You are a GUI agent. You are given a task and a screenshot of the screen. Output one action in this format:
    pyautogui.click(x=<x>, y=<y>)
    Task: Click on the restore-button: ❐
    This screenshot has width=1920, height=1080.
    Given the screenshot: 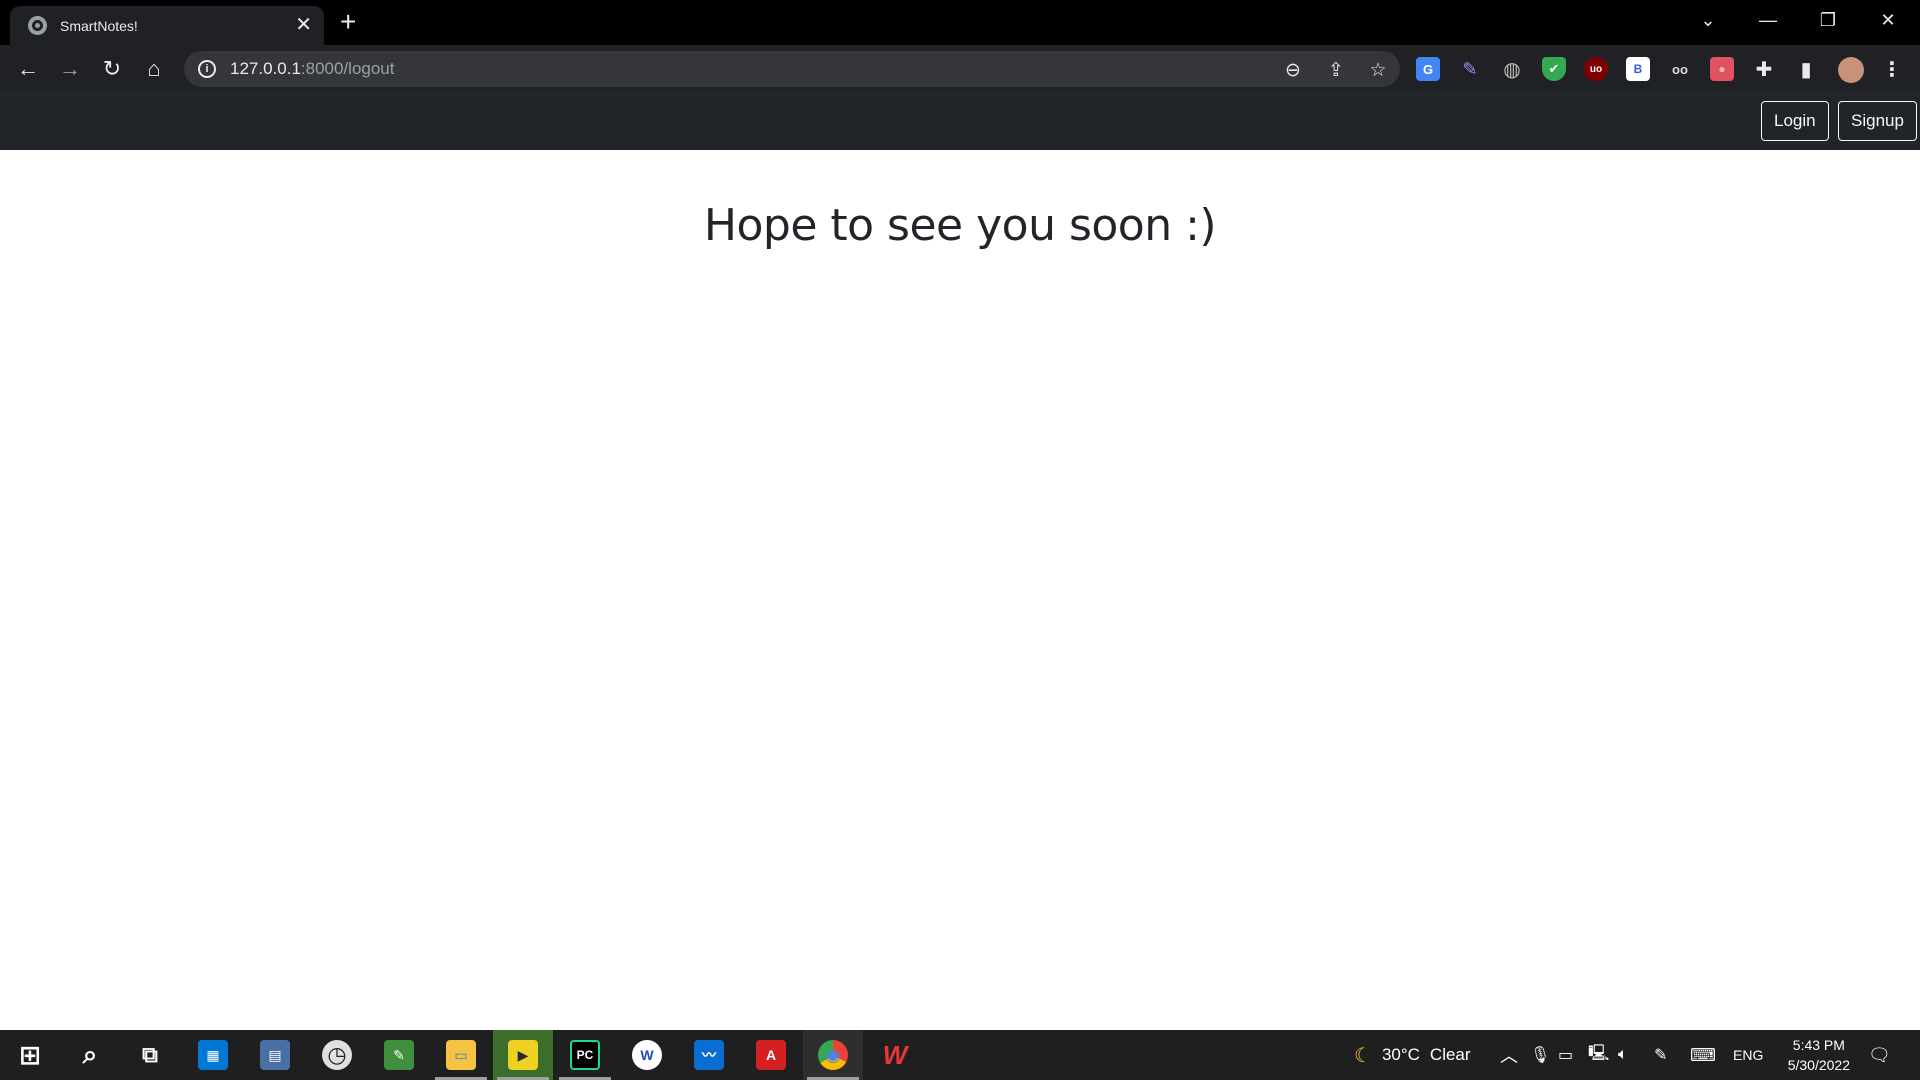 What is the action you would take?
    pyautogui.click(x=1828, y=20)
    